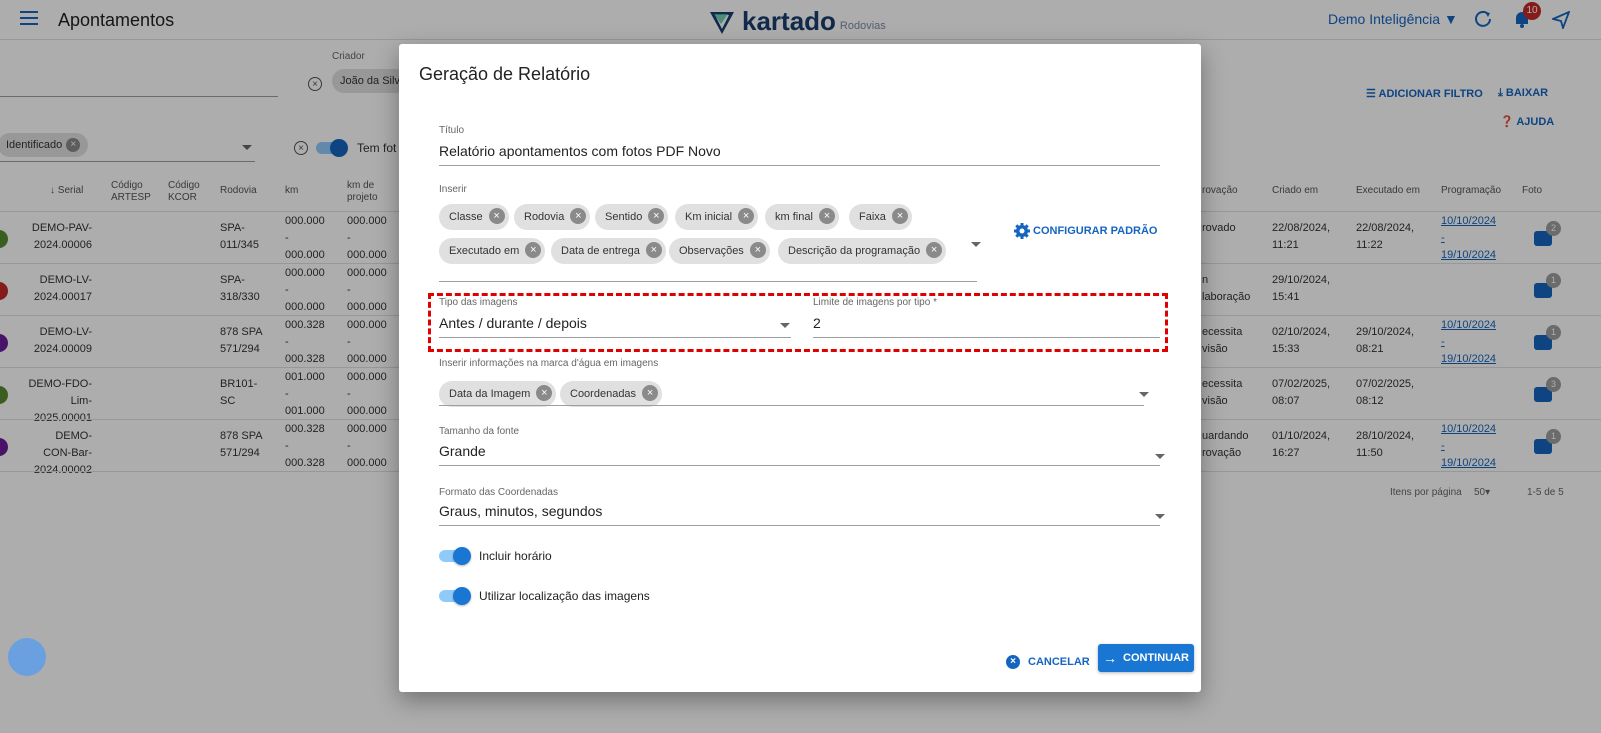 Image resolution: width=1601 pixels, height=733 pixels. Describe the element at coordinates (854, 251) in the screenshot. I see `insert-chip-label: Descrição da programação` at that location.